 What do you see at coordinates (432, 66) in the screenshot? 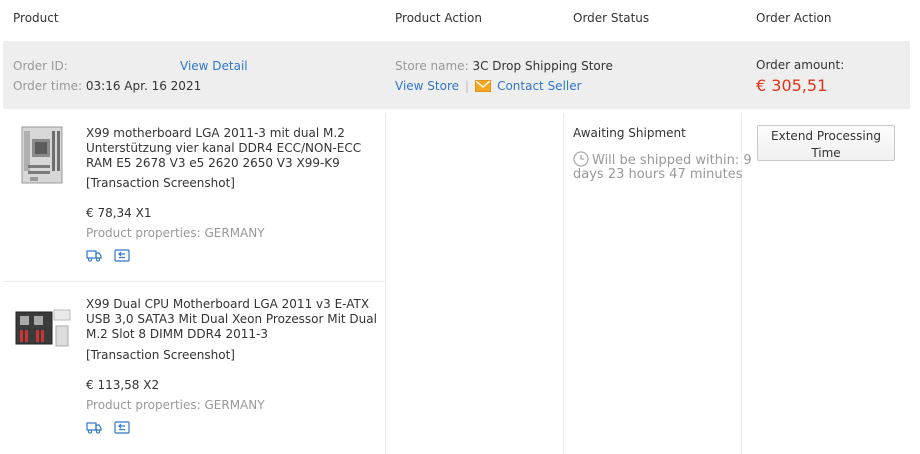
I see `store-name-label: Store name:` at bounding box center [432, 66].